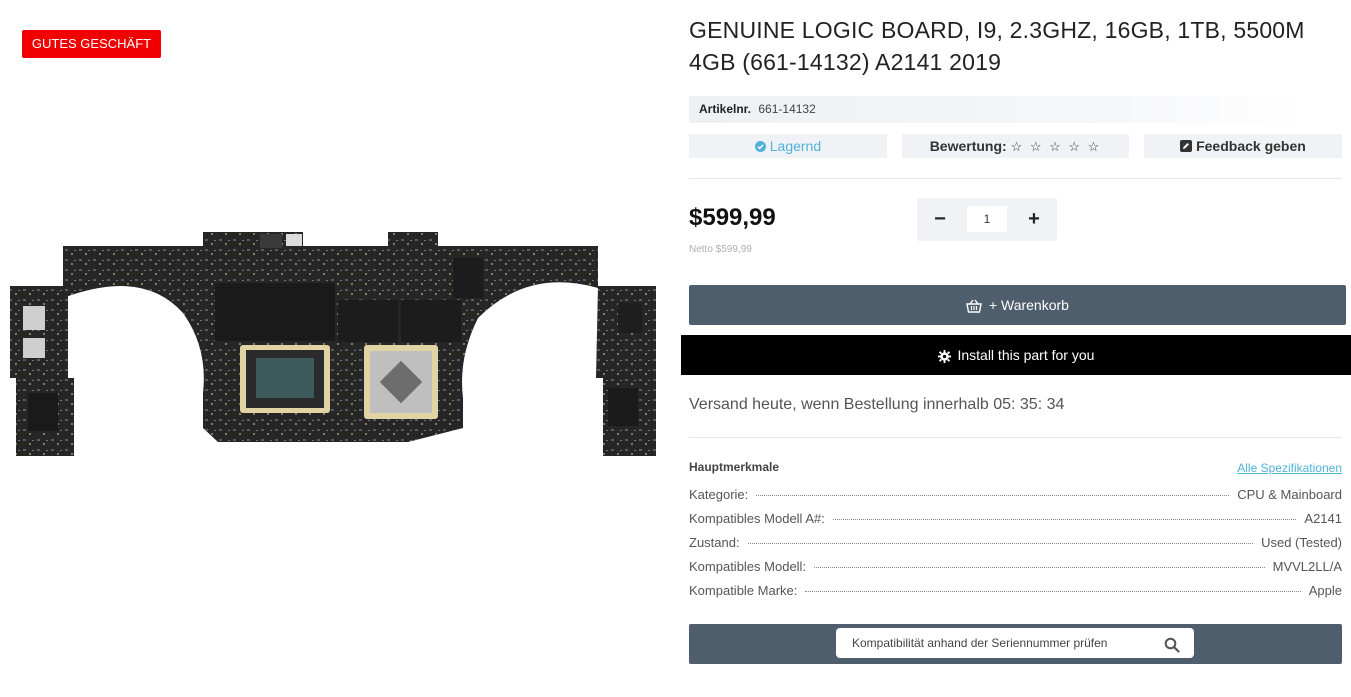 The width and height of the screenshot is (1351, 697). I want to click on spec-value: Apple, so click(1325, 590).